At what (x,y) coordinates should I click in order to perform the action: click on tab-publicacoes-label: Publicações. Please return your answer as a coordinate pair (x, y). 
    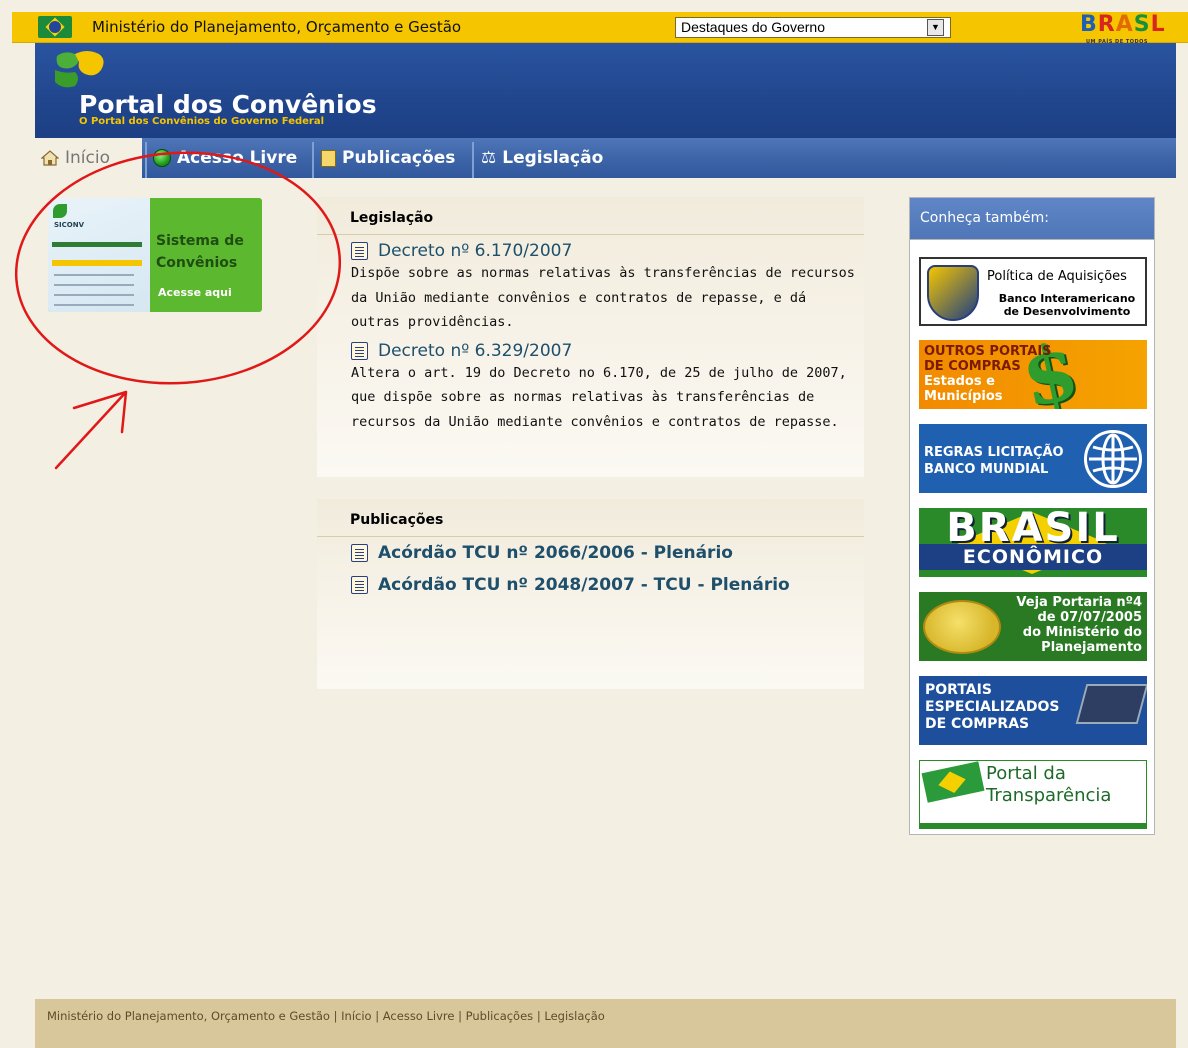
    Looking at the image, I should click on (399, 158).